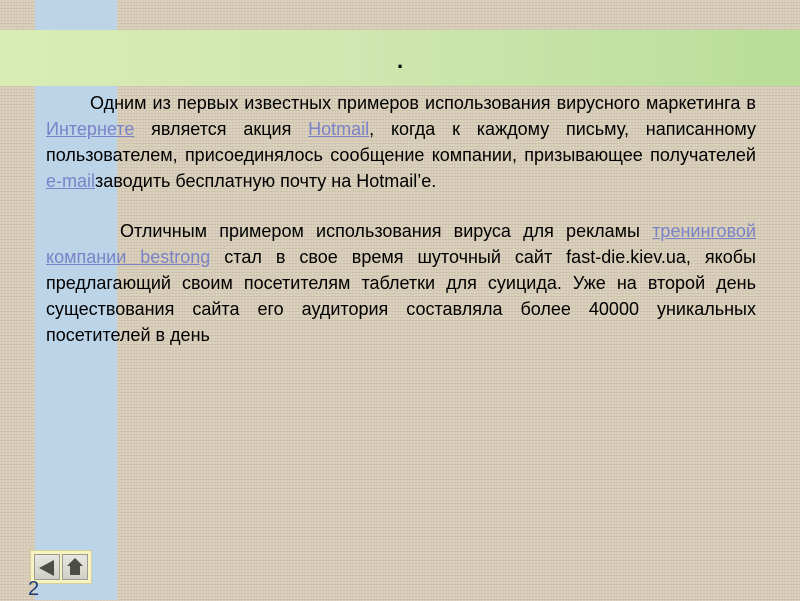 The width and height of the screenshot is (800, 601). What do you see at coordinates (221, 129) in the screenshot?
I see `text-run: является акция` at bounding box center [221, 129].